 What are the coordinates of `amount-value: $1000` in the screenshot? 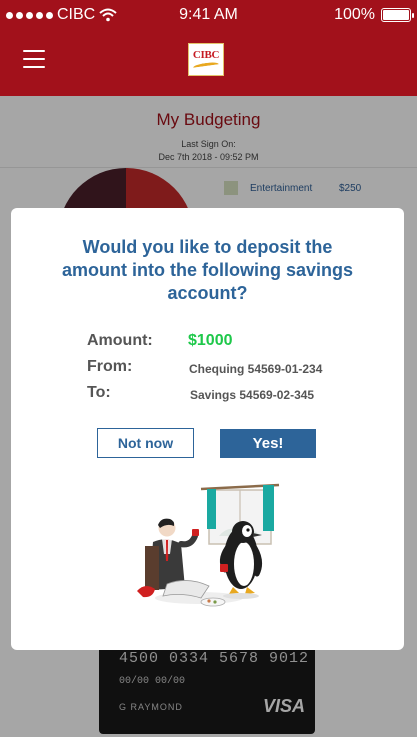 It's located at (210, 340).